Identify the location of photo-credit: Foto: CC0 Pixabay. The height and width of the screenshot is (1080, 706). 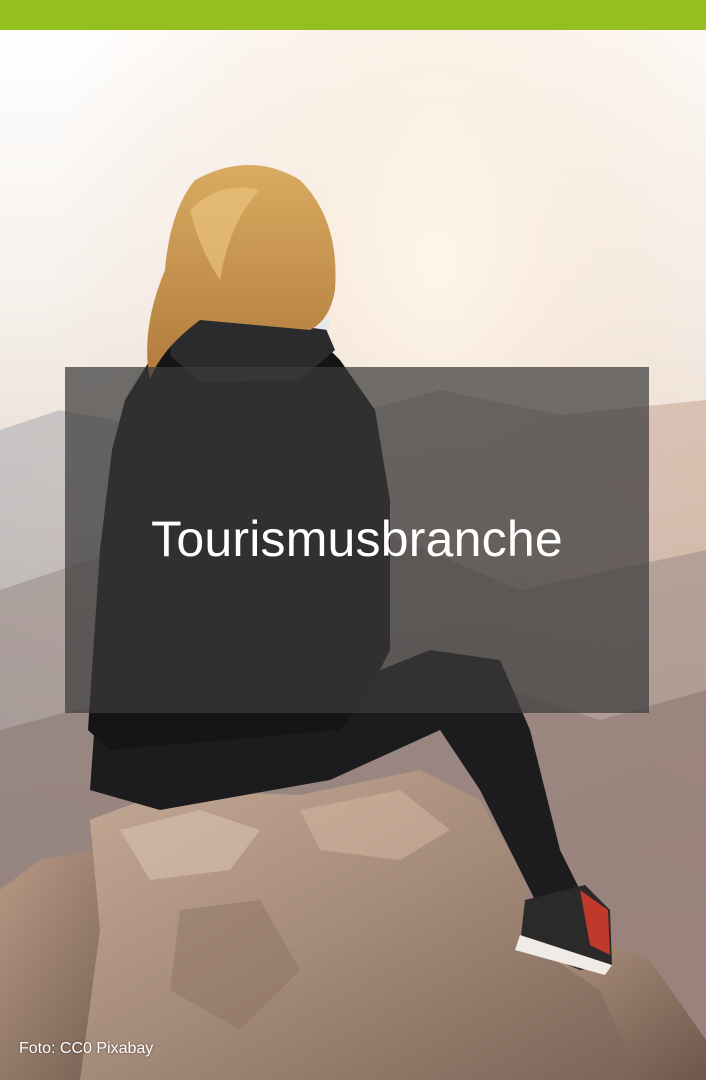
(86, 1048).